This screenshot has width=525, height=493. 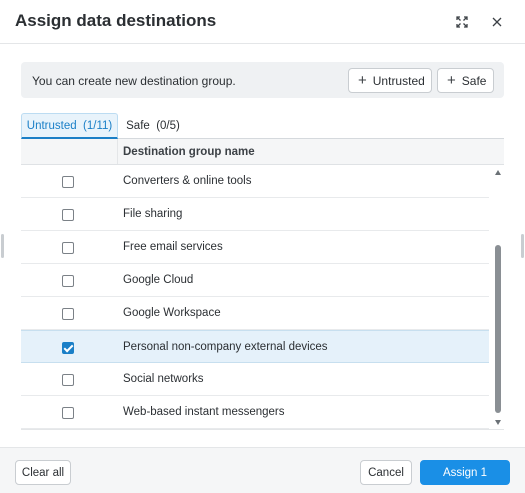 I want to click on scroll-up-arrow-icon, so click(x=498, y=172).